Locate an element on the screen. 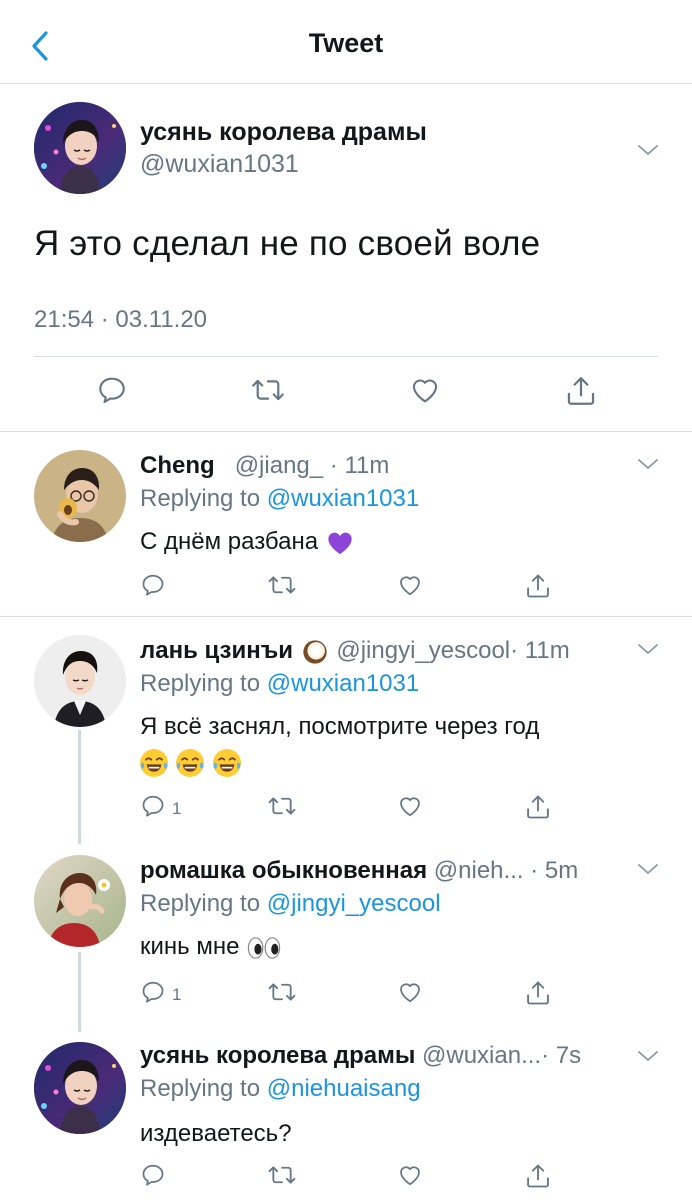 The width and height of the screenshot is (692, 1200). page-title: Tweet is located at coordinates (346, 43).